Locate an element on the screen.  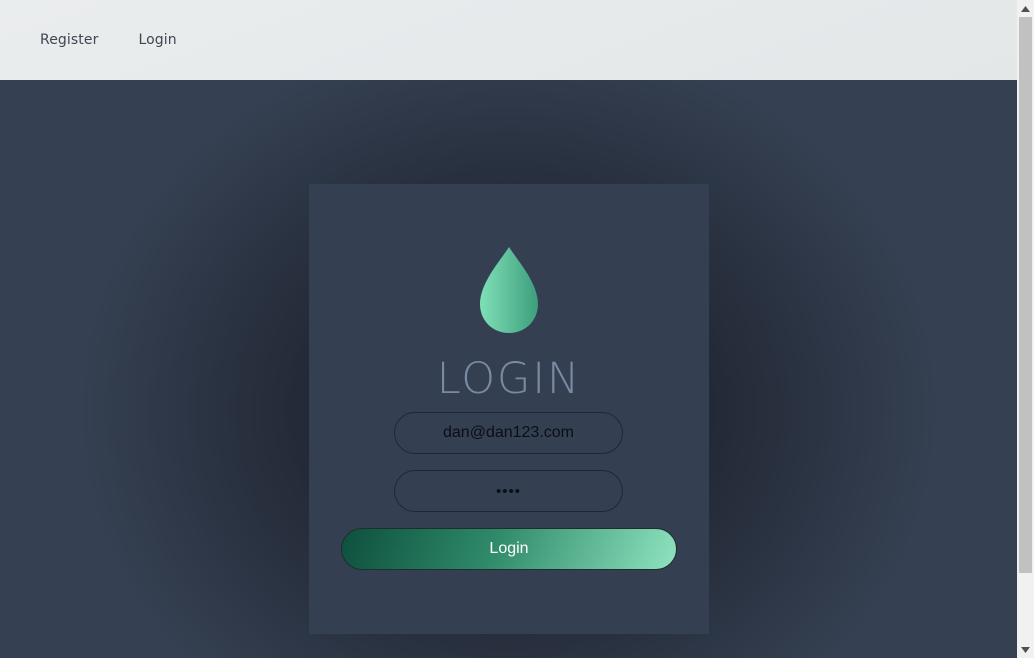
scroll-down-arrow-icon is located at coordinates (1025, 649).